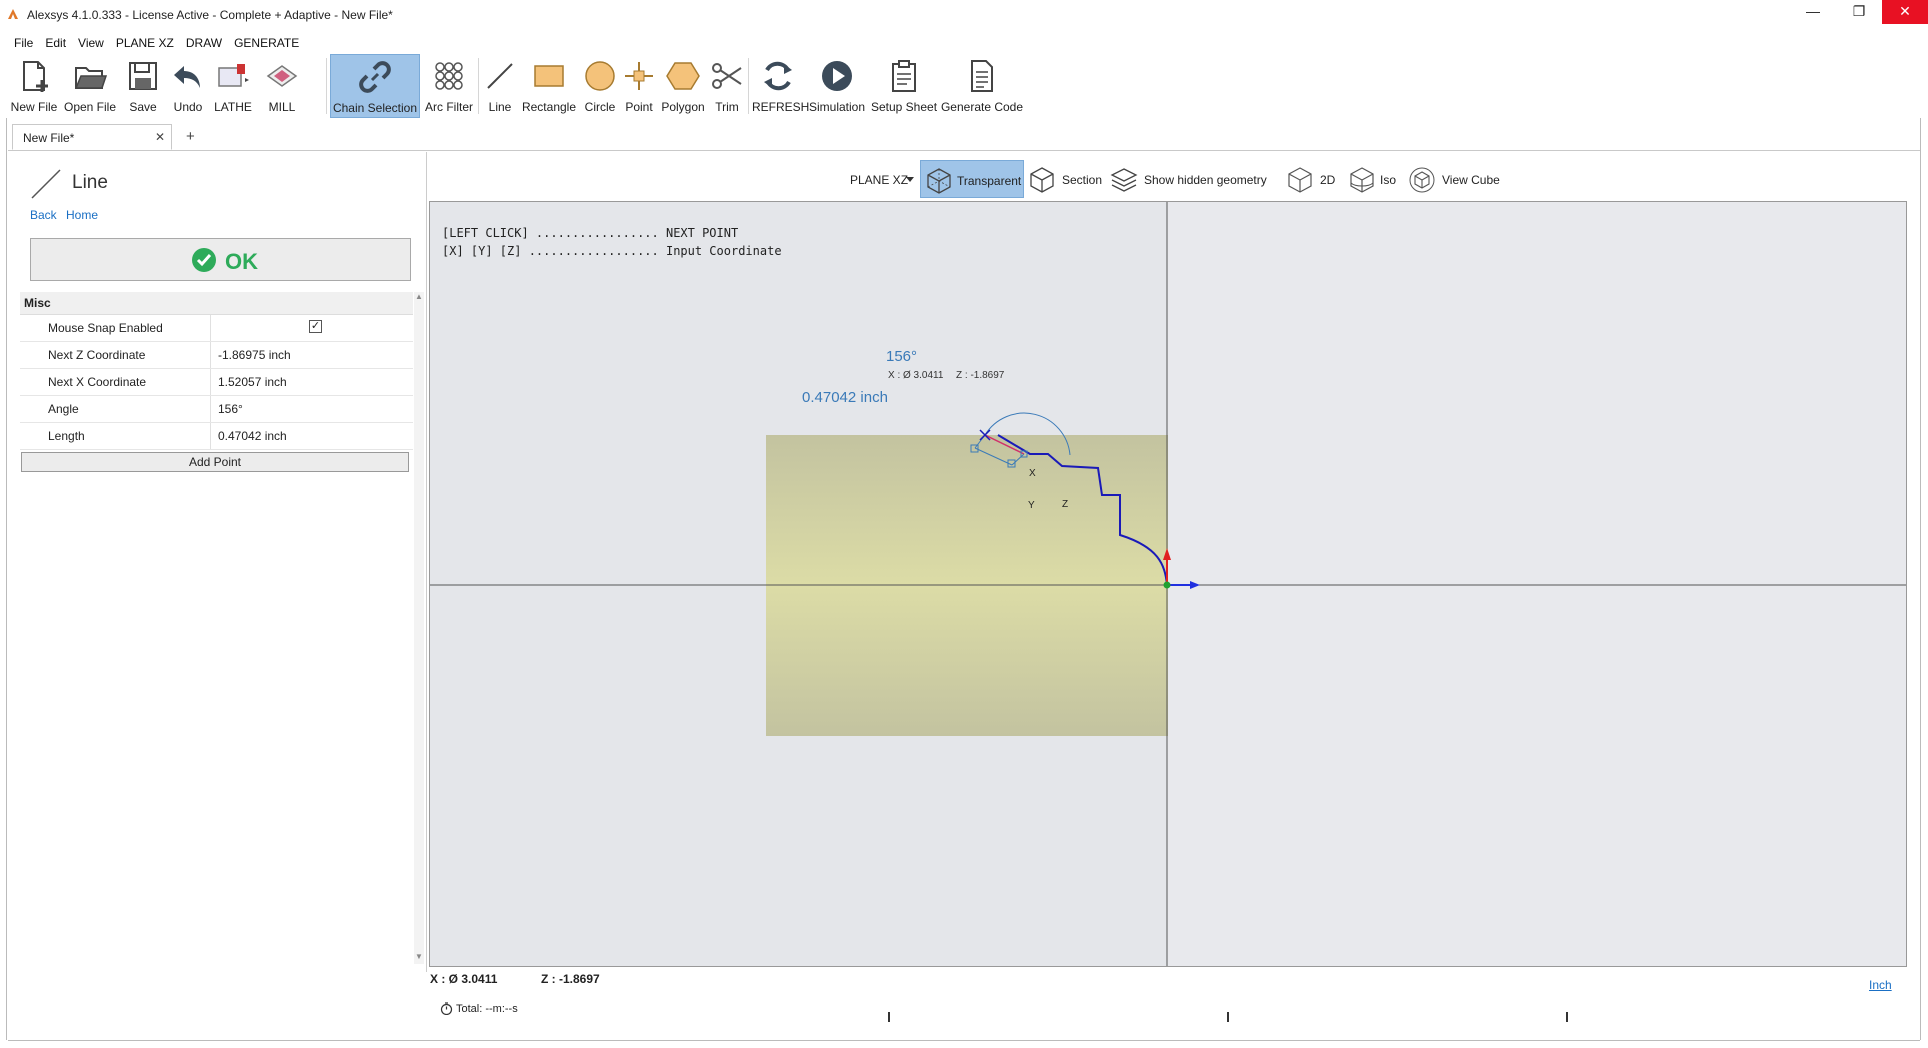  What do you see at coordinates (66, 436) in the screenshot?
I see `property-name: Length` at bounding box center [66, 436].